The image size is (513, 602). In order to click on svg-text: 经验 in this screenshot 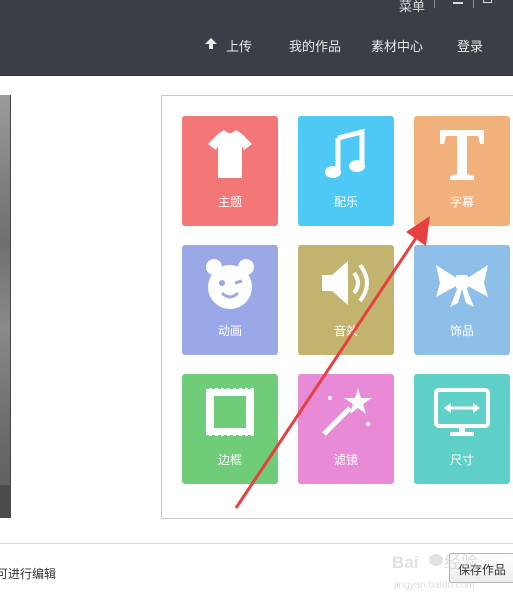, I will do `click(461, 562)`.